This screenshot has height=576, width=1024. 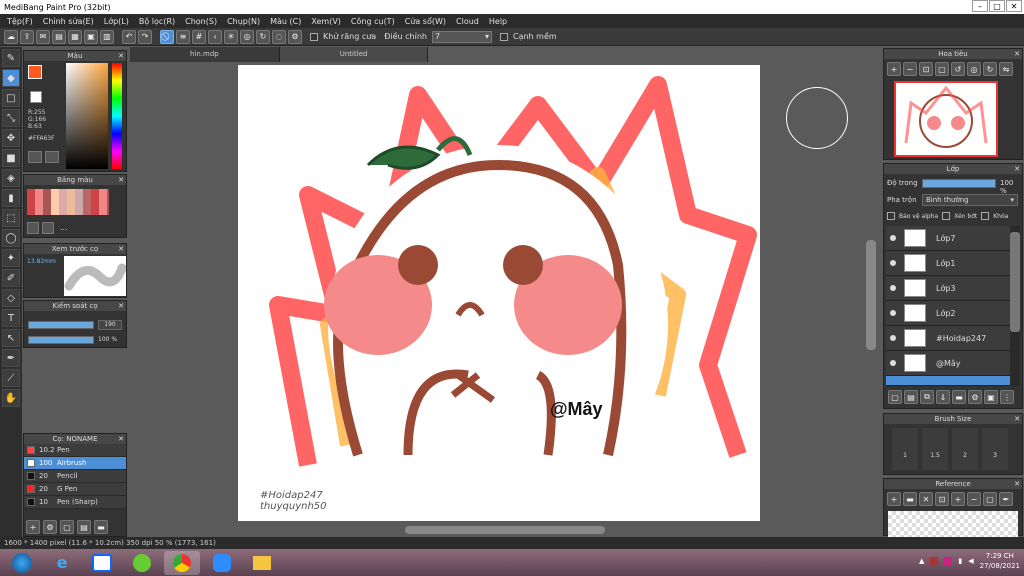 I want to click on ref-add-icon: +, so click(x=894, y=499).